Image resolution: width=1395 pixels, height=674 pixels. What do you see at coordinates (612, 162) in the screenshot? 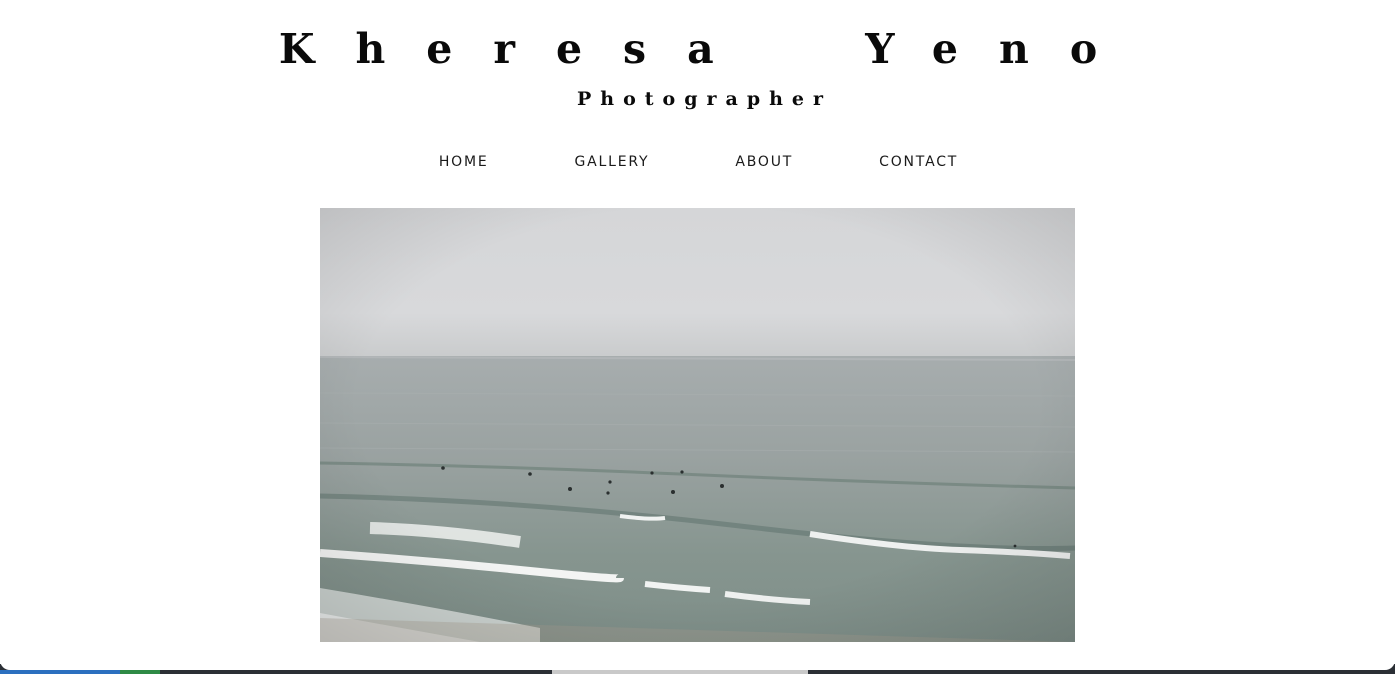
I see `nav-gallery-link: GALLERY` at bounding box center [612, 162].